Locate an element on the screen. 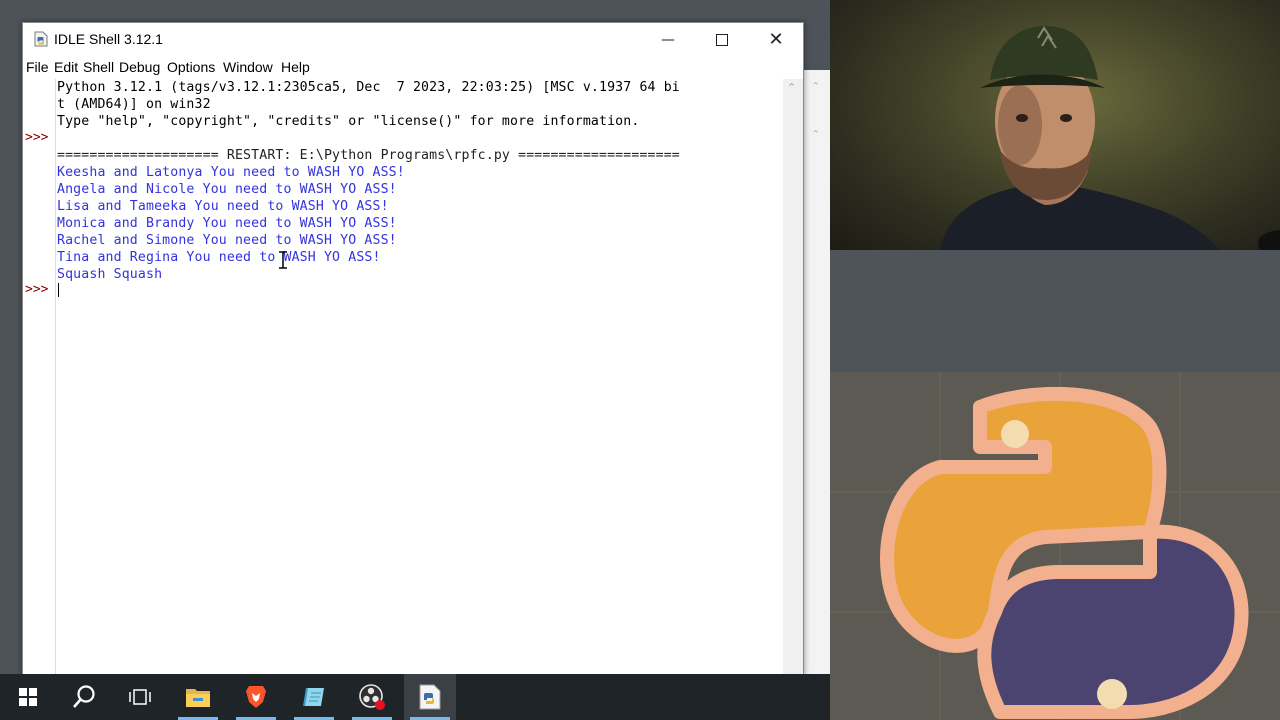 This screenshot has width=1280, height=720. maximize-button is located at coordinates (722, 39).